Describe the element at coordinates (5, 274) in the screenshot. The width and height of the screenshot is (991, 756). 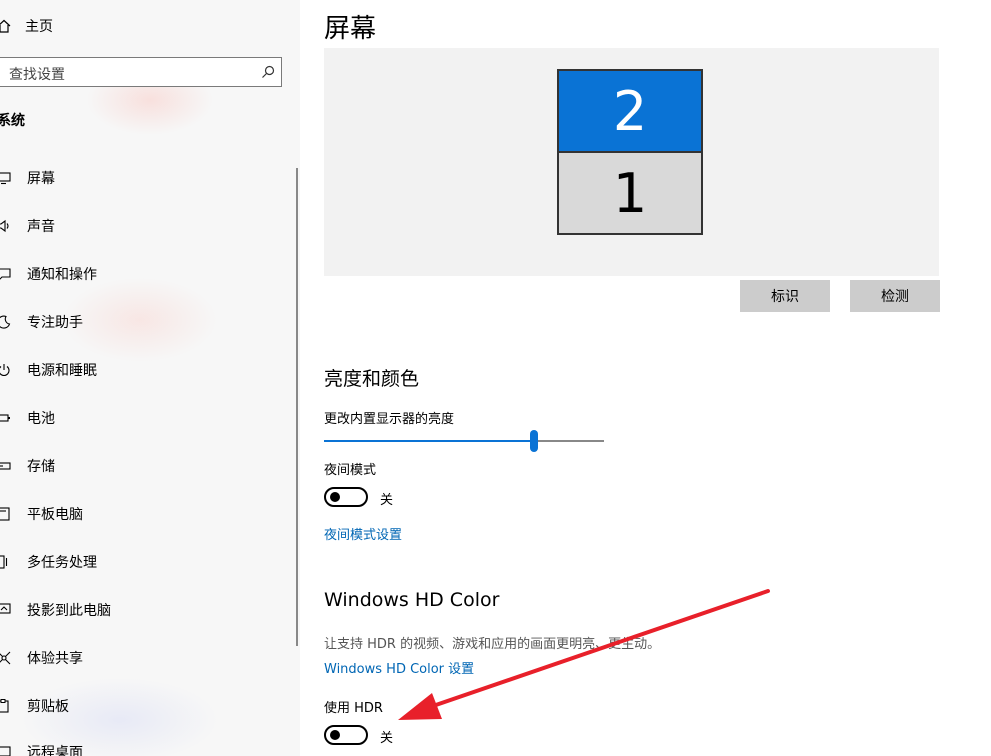
I see `message-icon` at that location.